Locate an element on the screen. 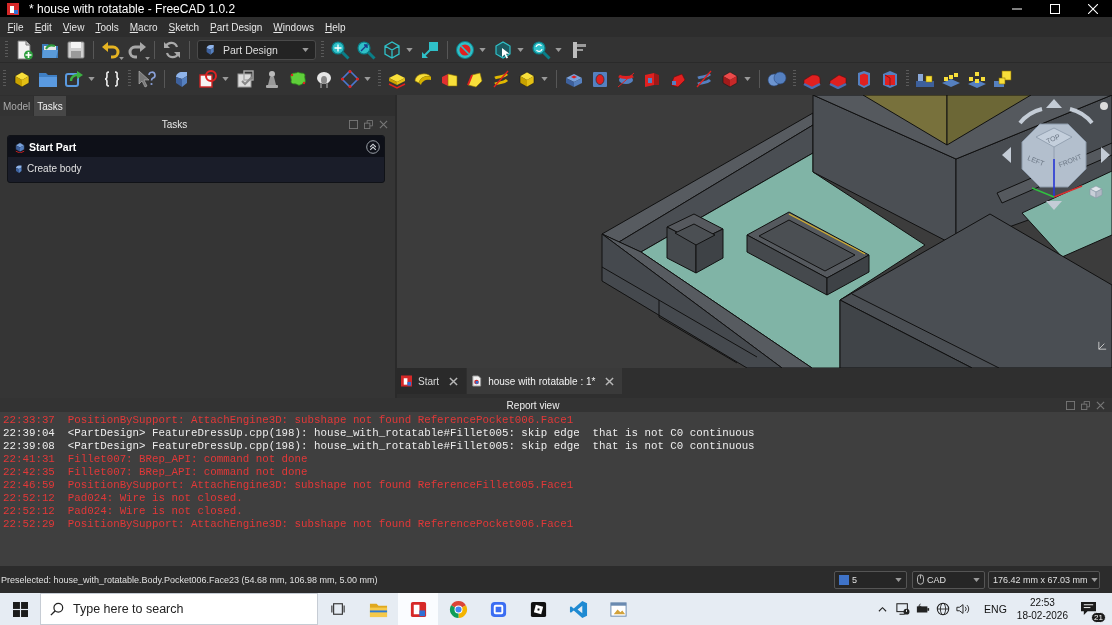 The image size is (1112, 625). monitor-alert-icon is located at coordinates (903, 609).